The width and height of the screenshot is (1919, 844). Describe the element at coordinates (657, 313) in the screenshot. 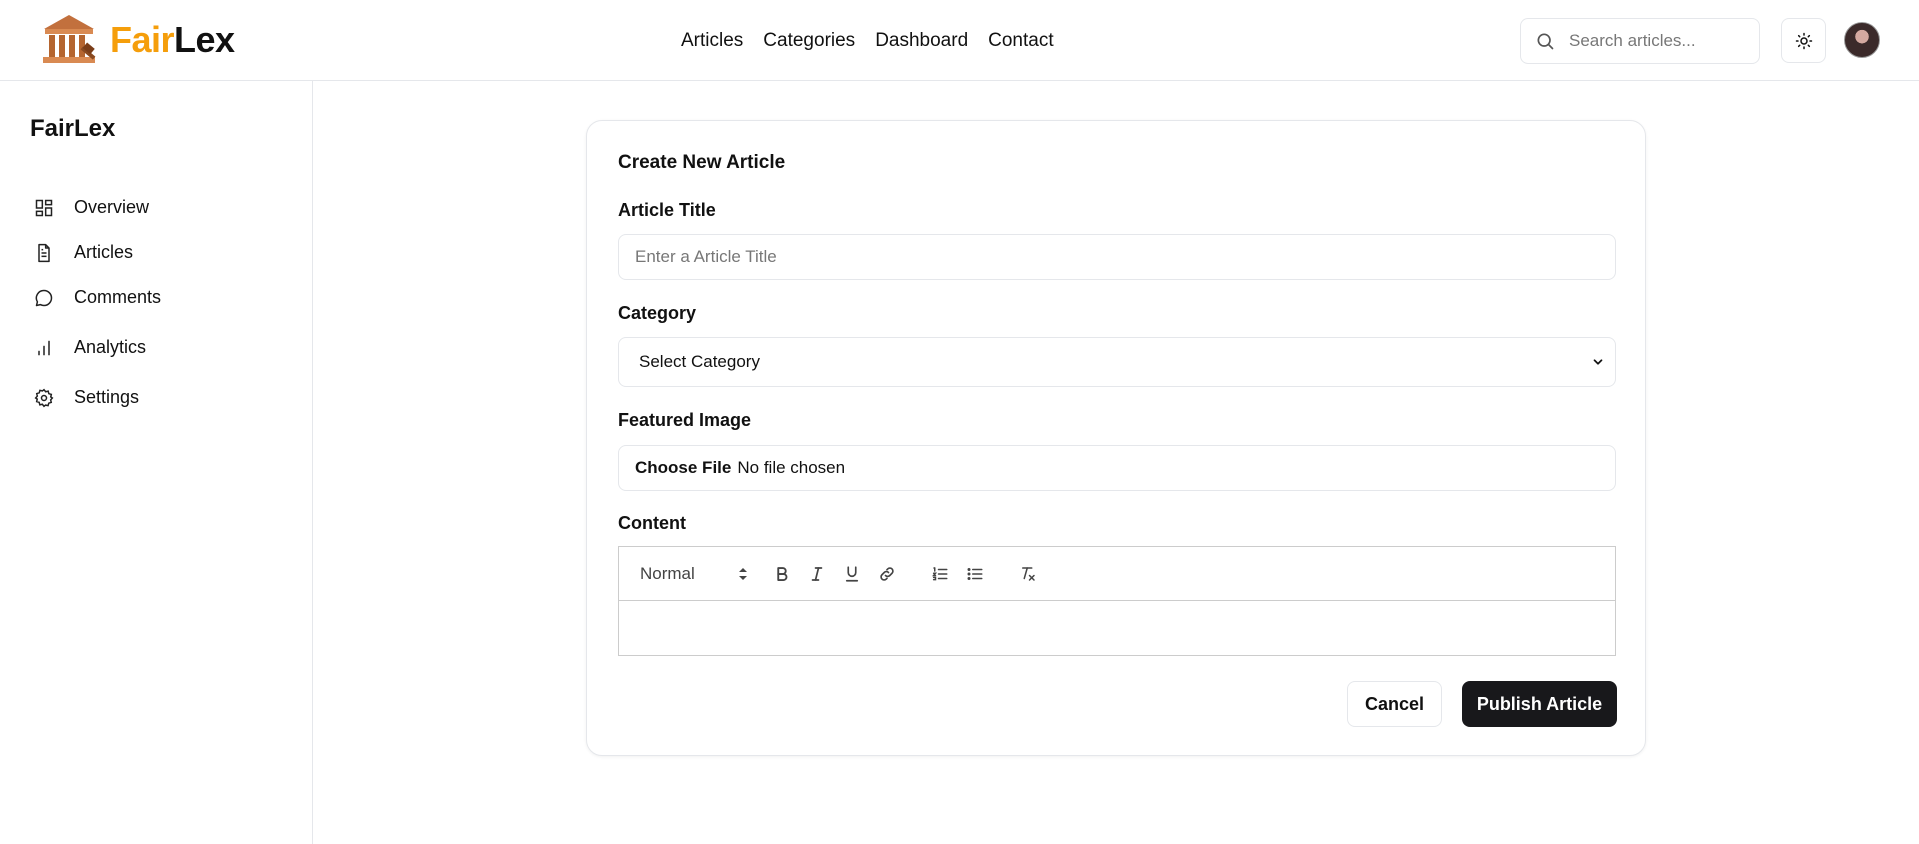

I see `category-label: Category` at that location.